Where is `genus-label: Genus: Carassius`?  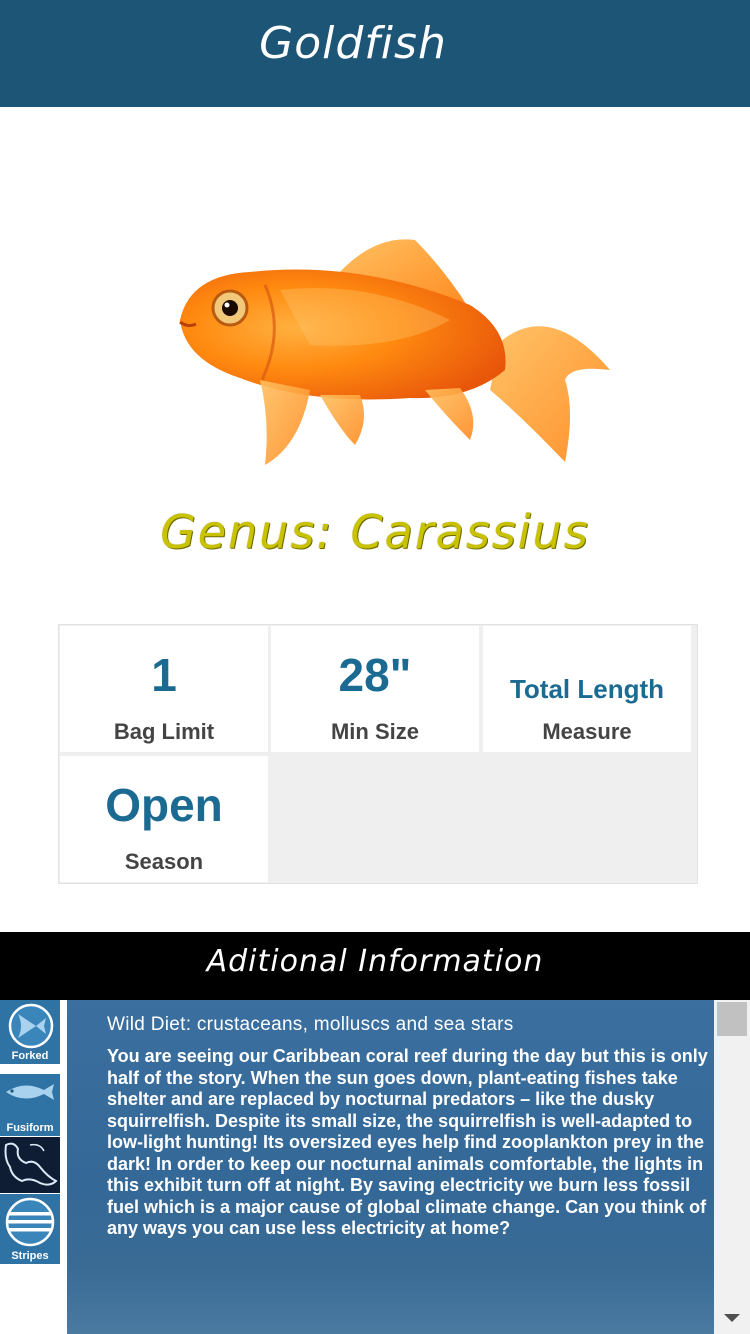
genus-label: Genus: Carassius is located at coordinates (375, 532).